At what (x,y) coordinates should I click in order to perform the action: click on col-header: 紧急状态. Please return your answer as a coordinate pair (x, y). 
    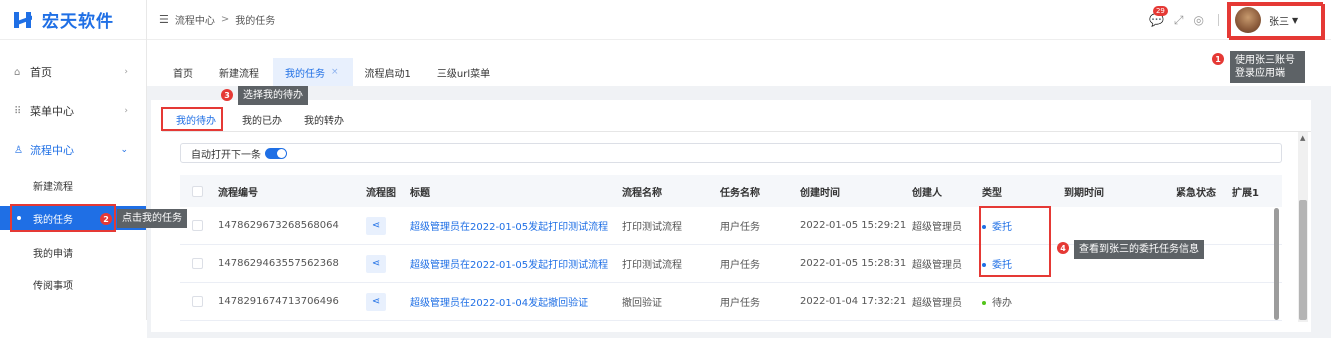
    Looking at the image, I should click on (1196, 193).